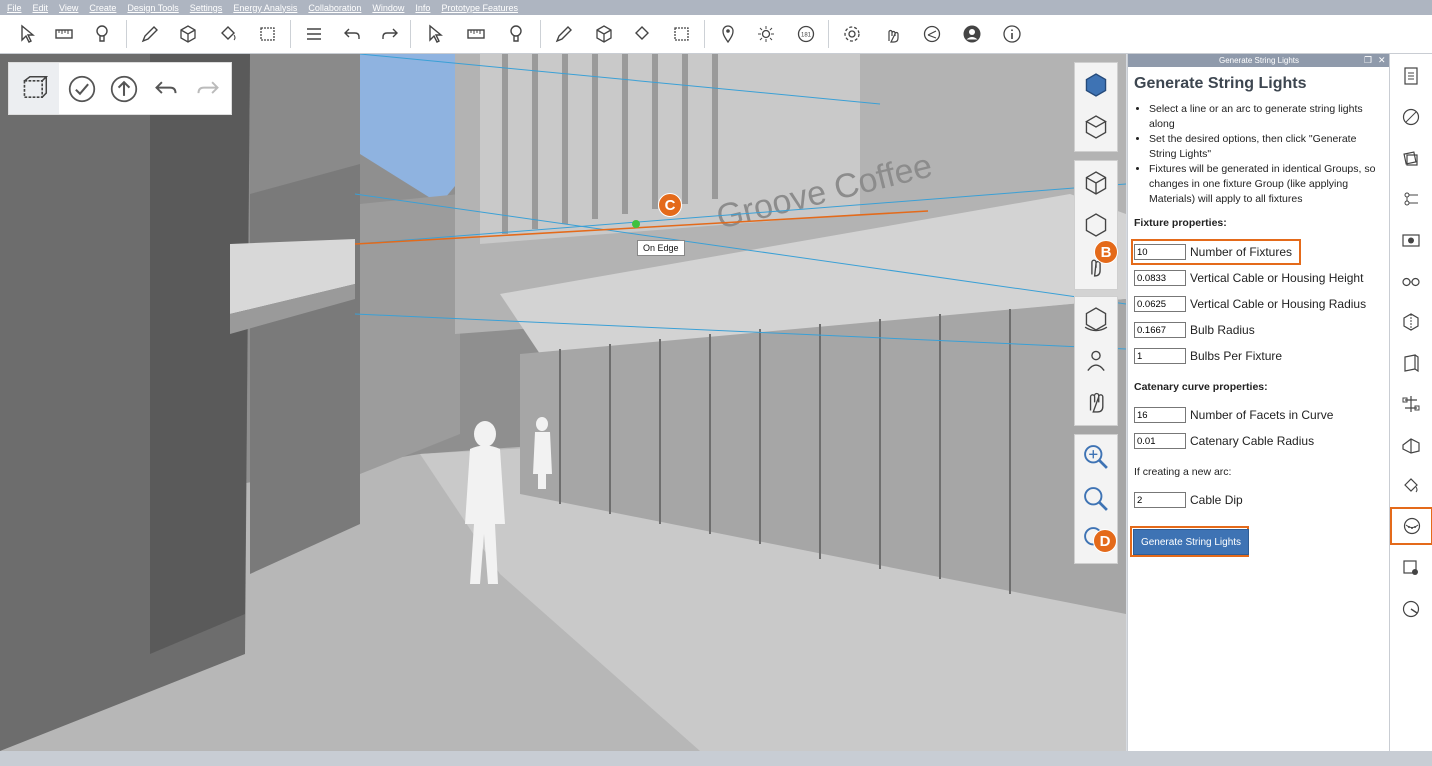  I want to click on panel-title: Generate String Lights, so click(1220, 83).